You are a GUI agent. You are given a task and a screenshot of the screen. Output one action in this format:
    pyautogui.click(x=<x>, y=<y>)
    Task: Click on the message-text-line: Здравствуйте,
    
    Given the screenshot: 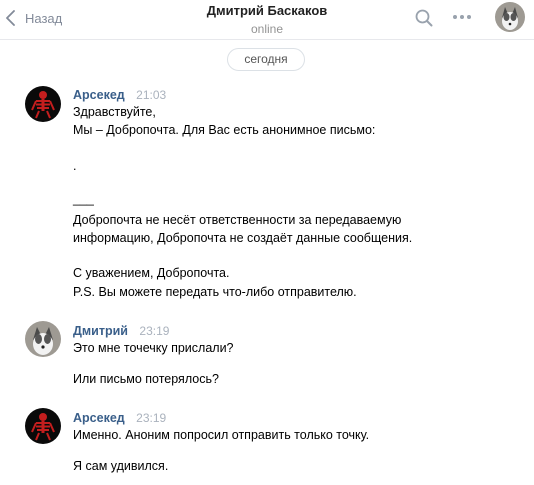 What is the action you would take?
    pyautogui.click(x=114, y=112)
    